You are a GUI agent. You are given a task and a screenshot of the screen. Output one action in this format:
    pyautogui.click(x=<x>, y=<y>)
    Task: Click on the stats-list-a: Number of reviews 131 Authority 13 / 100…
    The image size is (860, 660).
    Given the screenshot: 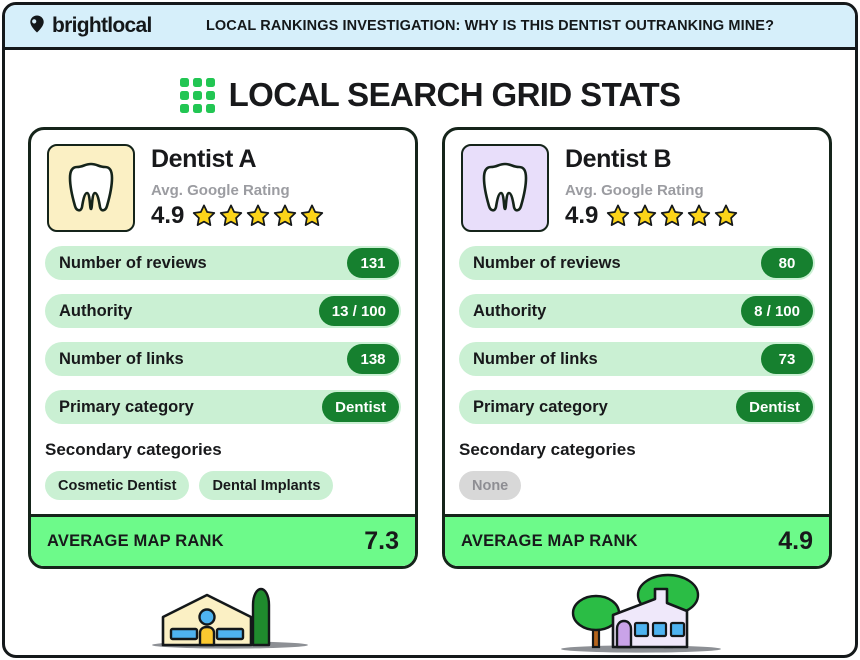 What is the action you would take?
    pyautogui.click(x=223, y=332)
    